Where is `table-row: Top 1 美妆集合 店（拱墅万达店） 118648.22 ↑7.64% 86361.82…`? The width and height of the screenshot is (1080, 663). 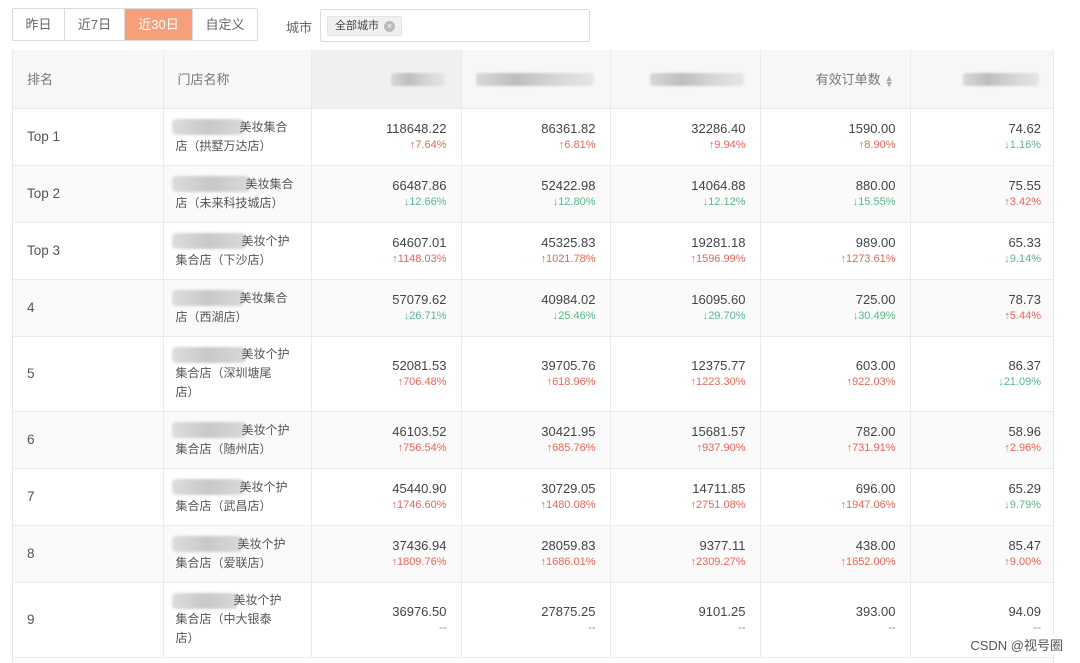 table-row: Top 1 美妆集合 店（拱墅万达店） 118648.22 ↑7.64% 86361.82… is located at coordinates (533, 137).